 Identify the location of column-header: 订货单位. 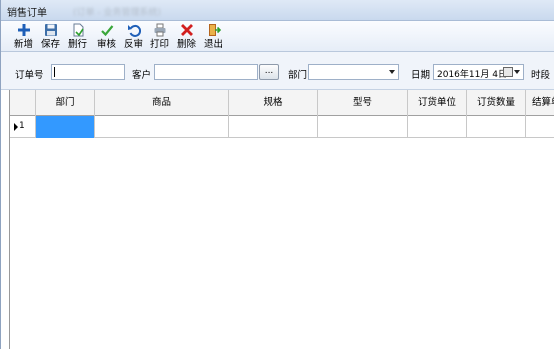
(437, 103).